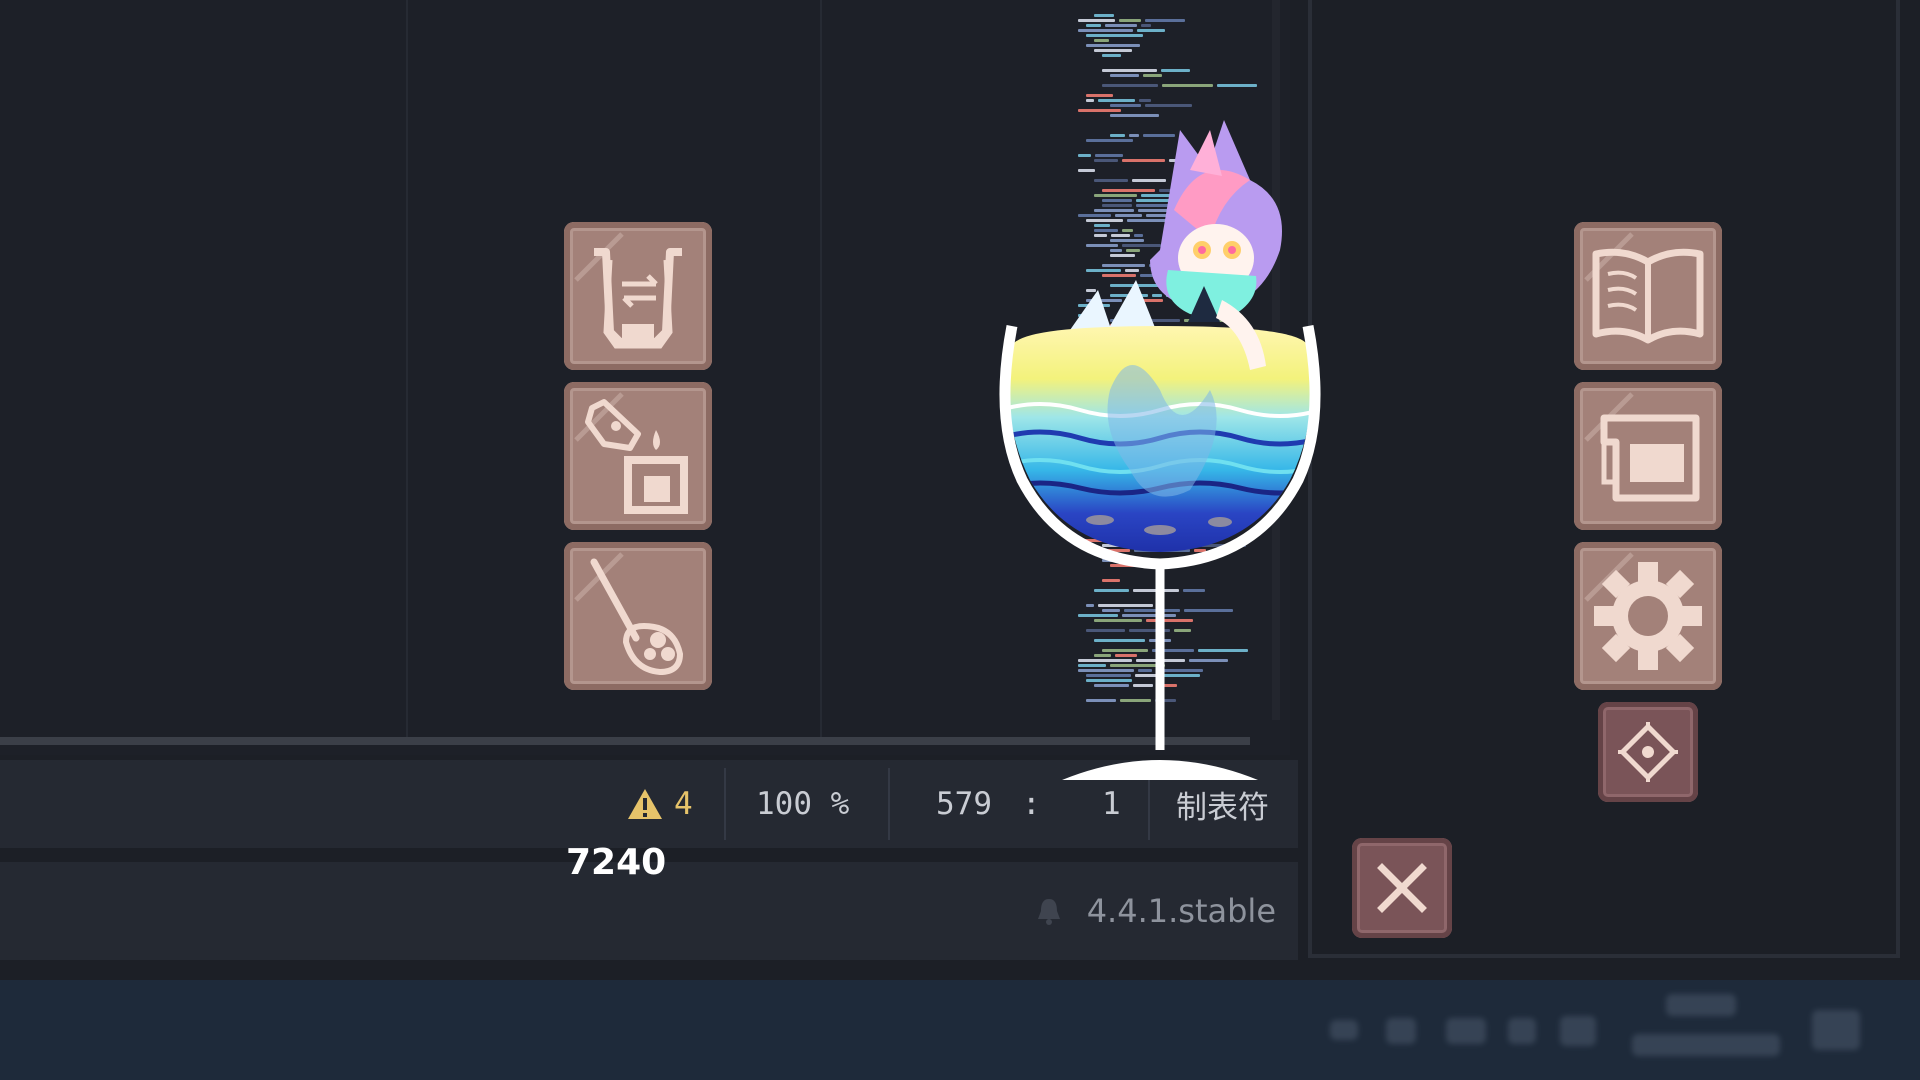 The image size is (1920, 1080). Describe the element at coordinates (1643, 611) in the screenshot. I see `gear-icon` at that location.